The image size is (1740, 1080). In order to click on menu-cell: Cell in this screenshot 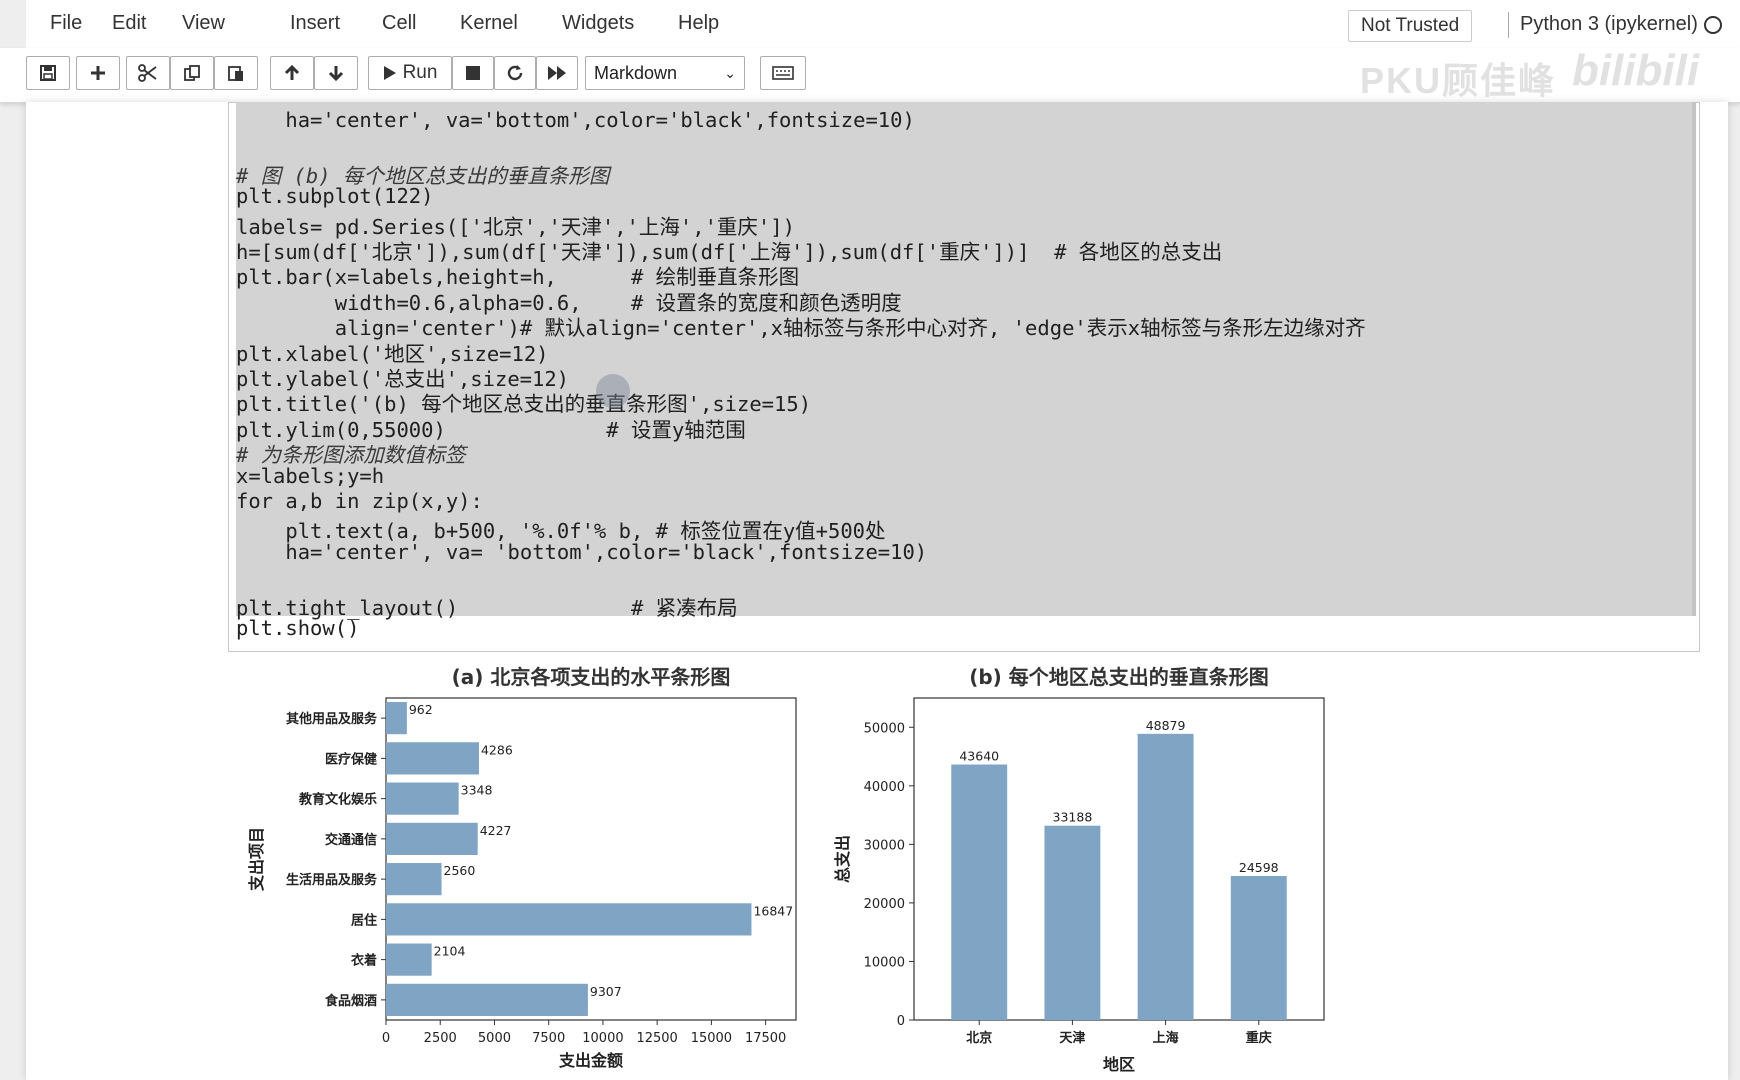, I will do `click(399, 23)`.